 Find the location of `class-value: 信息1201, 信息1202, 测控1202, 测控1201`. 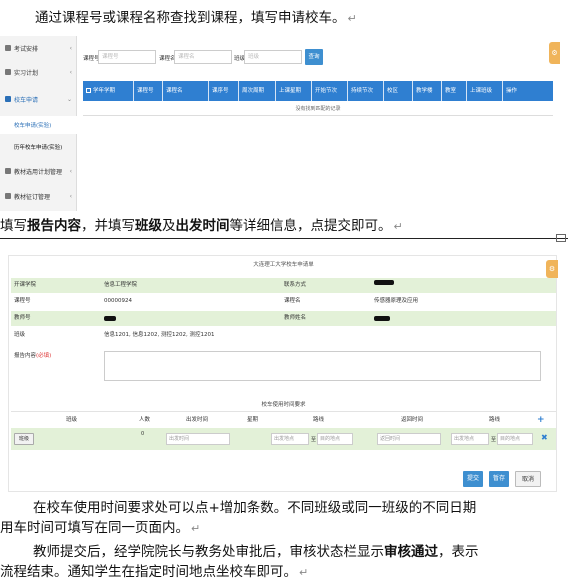

class-value: 信息1201, 信息1202, 测控1202, 测控1201 is located at coordinates (159, 335).